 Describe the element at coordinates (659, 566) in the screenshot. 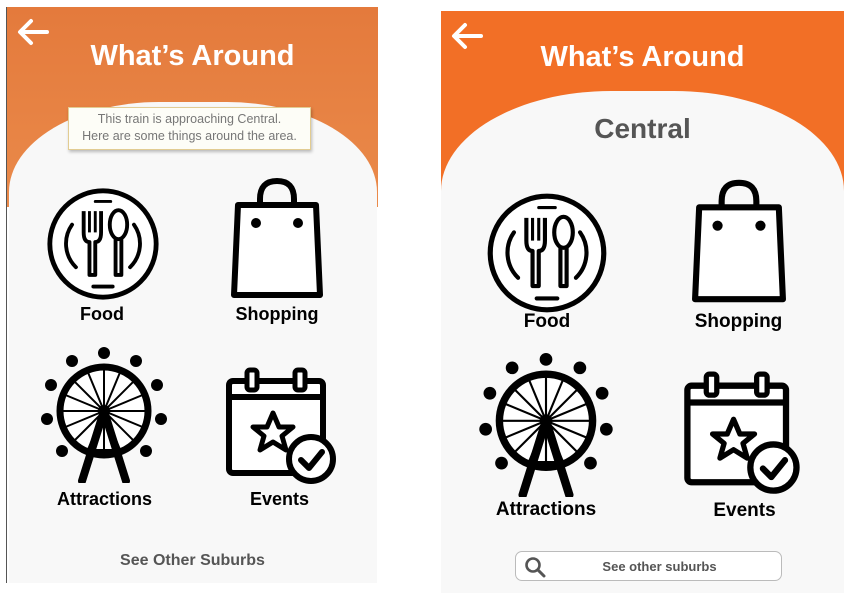

I see `search-placeholder: See other suburbs` at that location.